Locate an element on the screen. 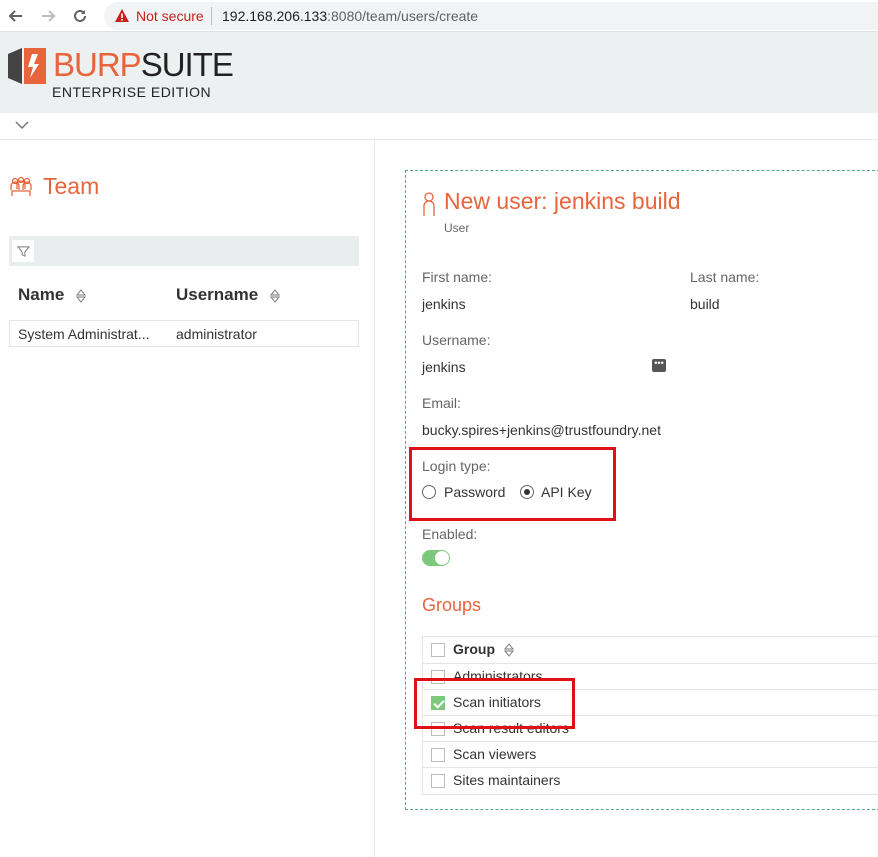  team-title: Team is located at coordinates (71, 186).